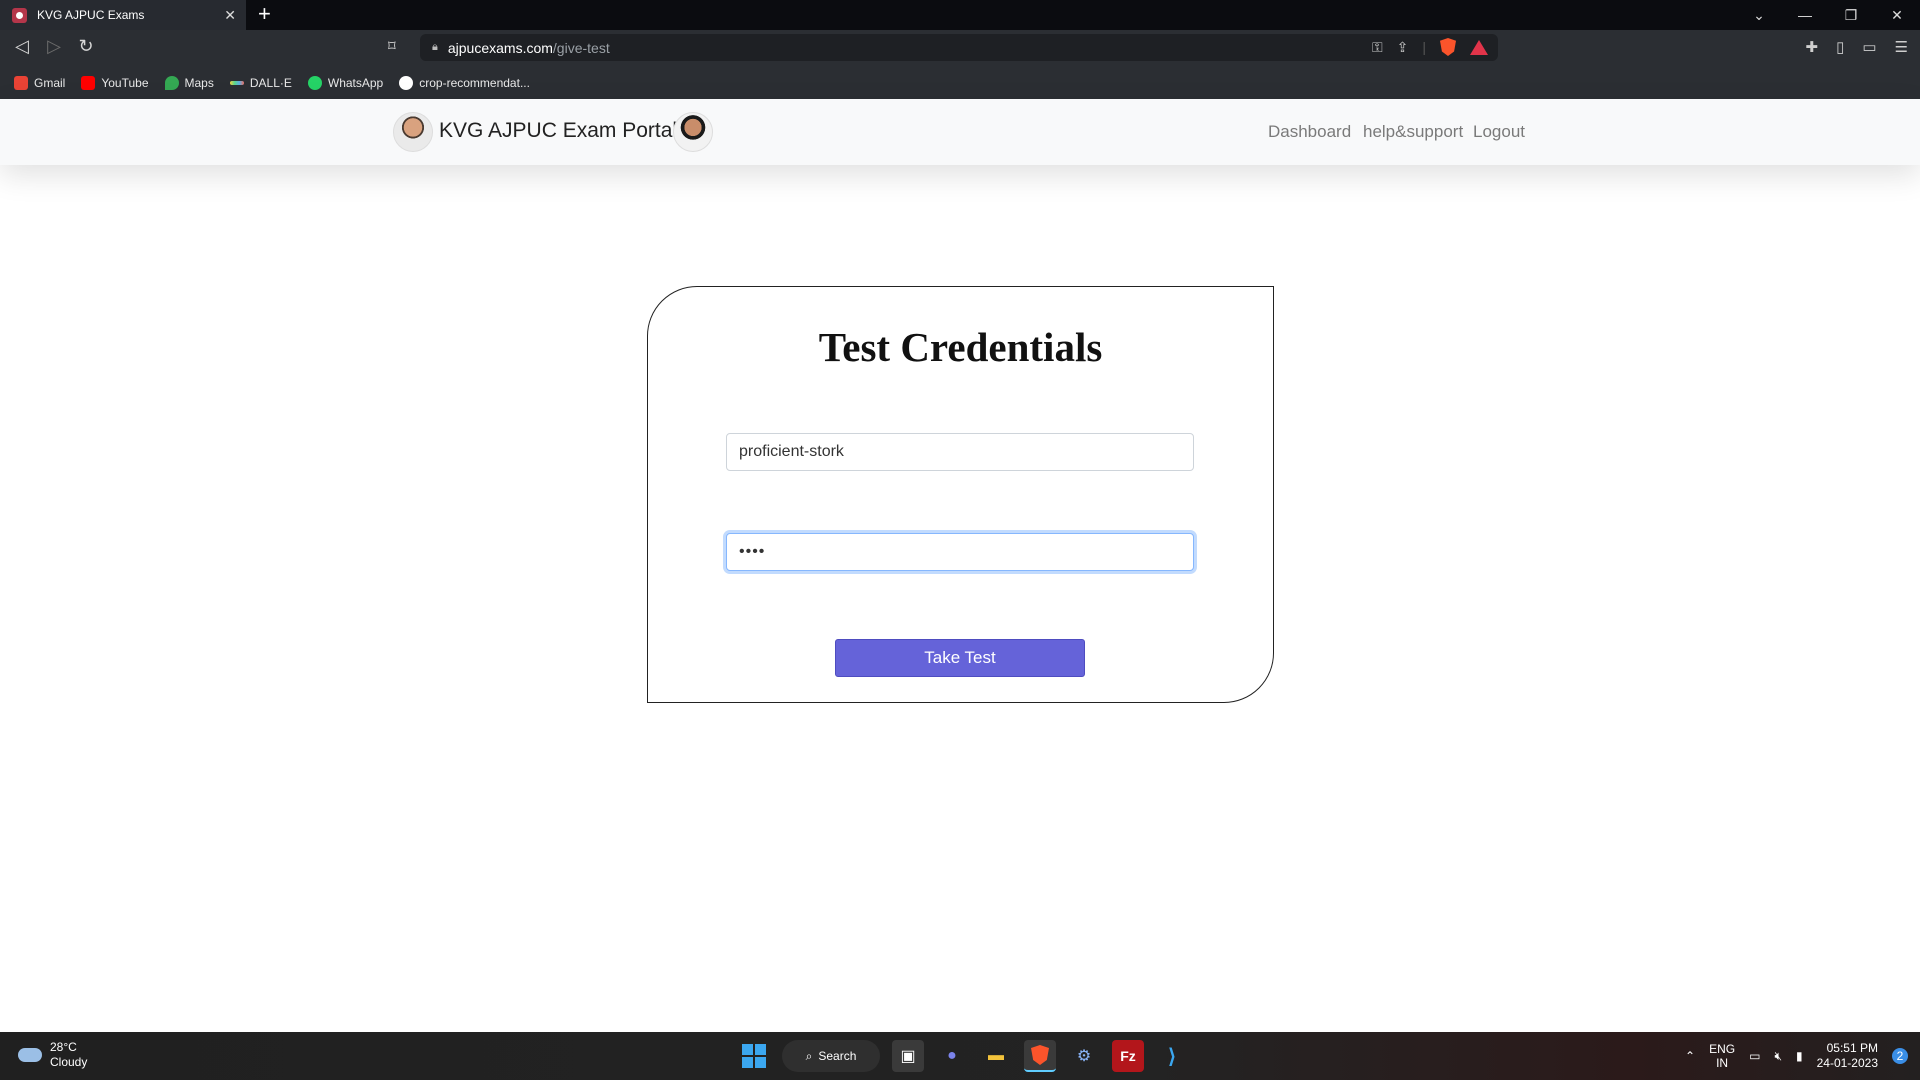 This screenshot has width=1920, height=1080. What do you see at coordinates (54, 46) in the screenshot?
I see `forward-icon: ▷` at bounding box center [54, 46].